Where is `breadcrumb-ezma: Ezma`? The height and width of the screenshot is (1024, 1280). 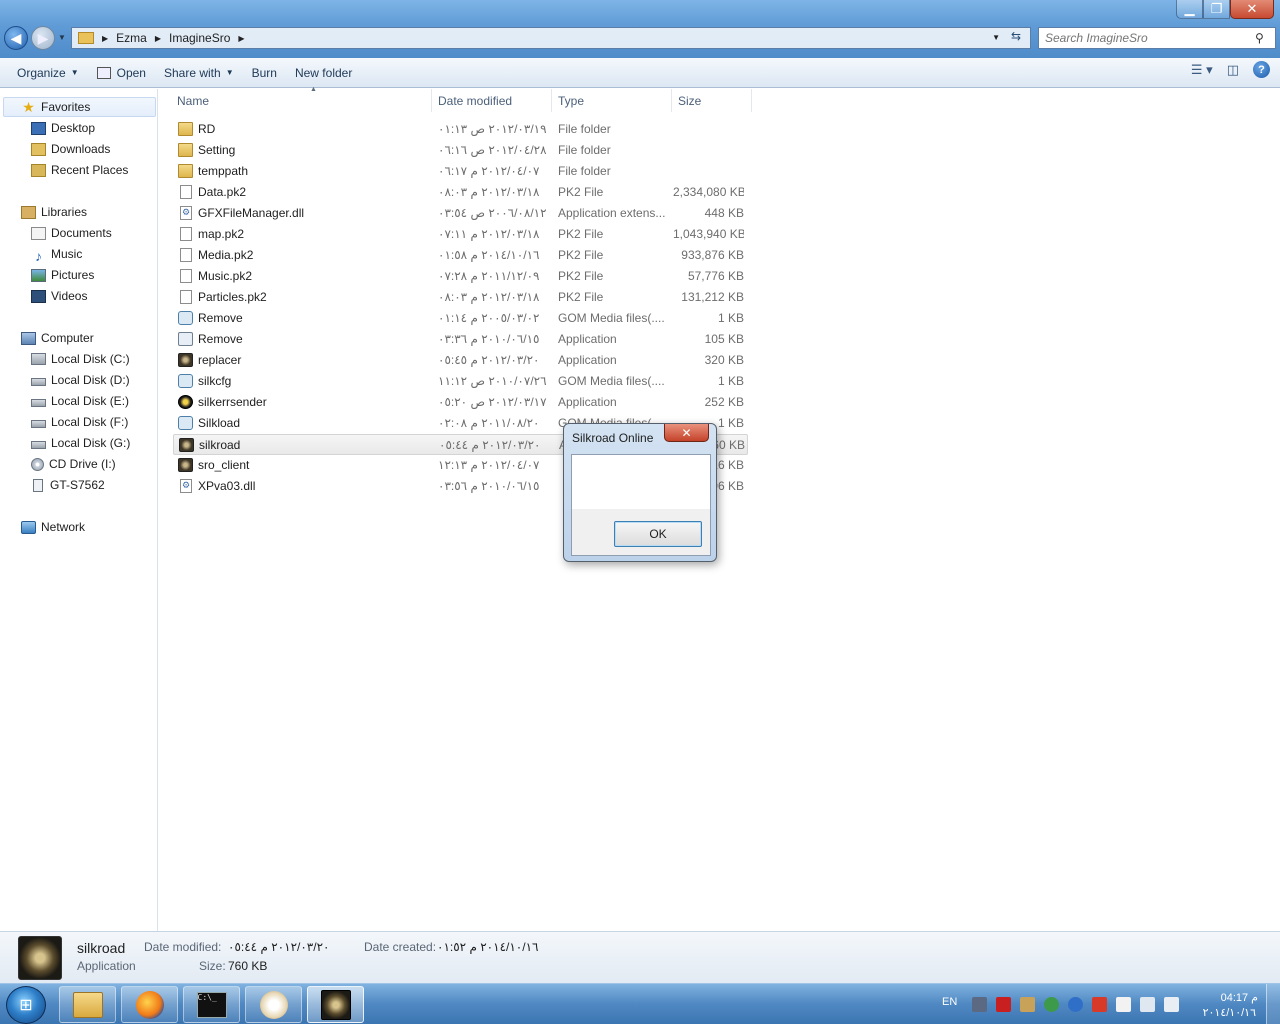 breadcrumb-ezma: Ezma is located at coordinates (131, 38).